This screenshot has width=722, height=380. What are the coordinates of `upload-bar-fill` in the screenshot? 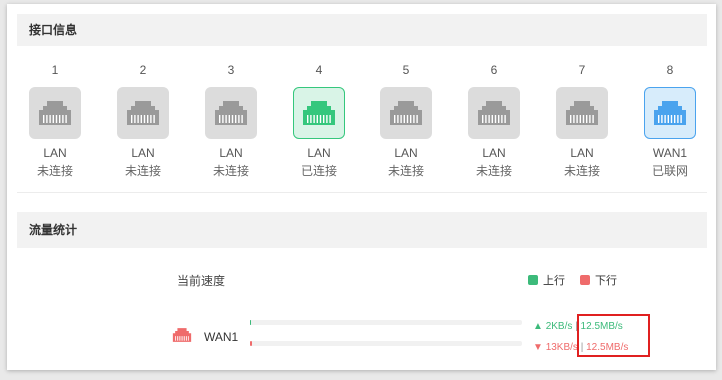 It's located at (251, 322).